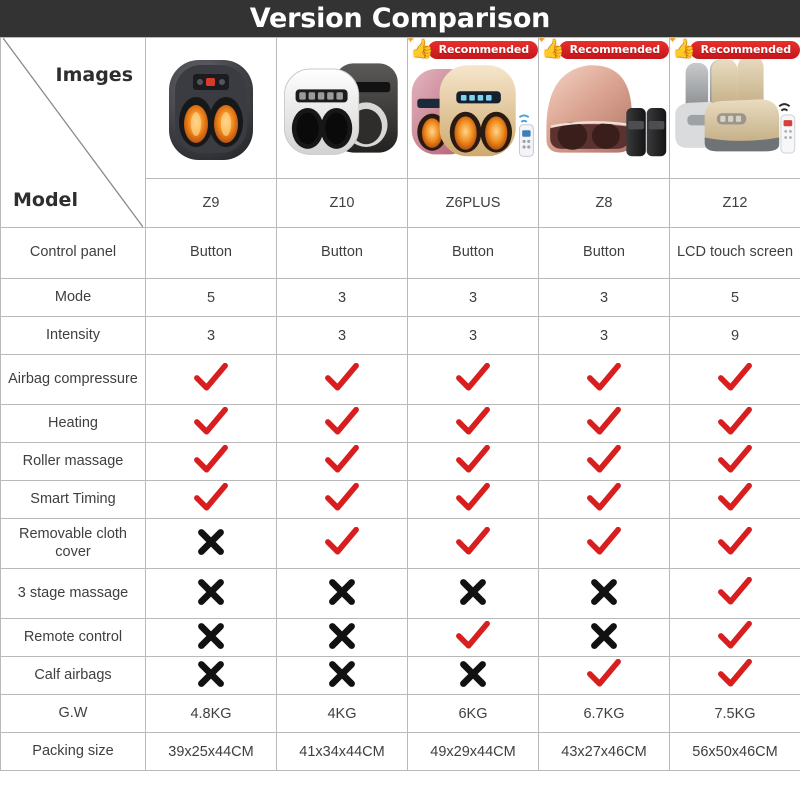 Image resolution: width=800 pixels, height=800 pixels. Describe the element at coordinates (211, 297) in the screenshot. I see `spec-value-cell: 5` at that location.